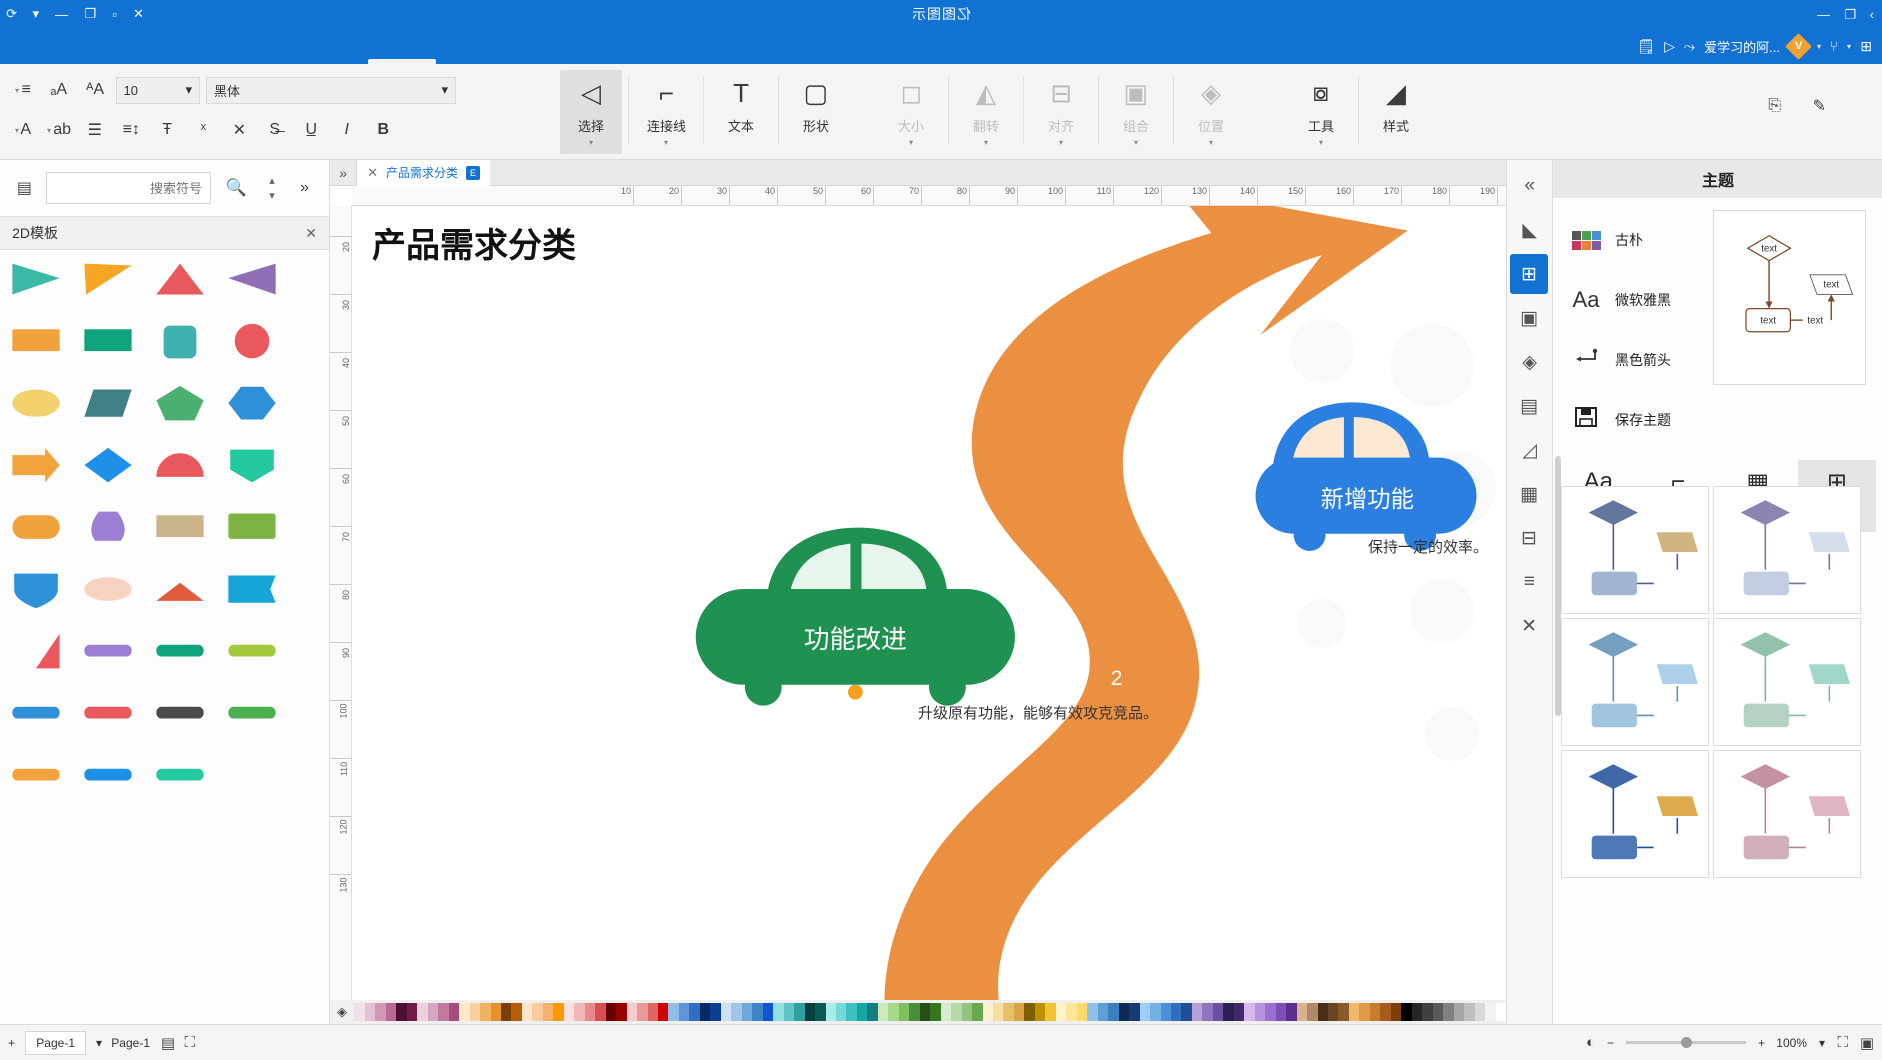 The image size is (1882, 1060). I want to click on pointer-icon: ▷, so click(1669, 46).